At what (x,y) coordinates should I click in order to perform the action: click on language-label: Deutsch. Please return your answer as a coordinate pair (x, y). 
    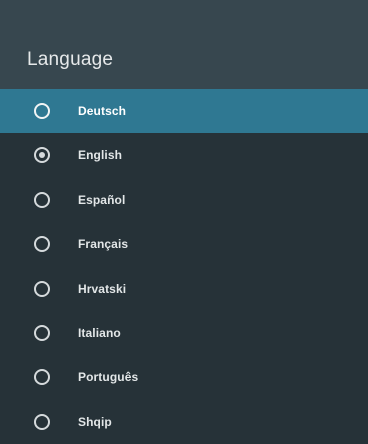
    Looking at the image, I should click on (102, 111).